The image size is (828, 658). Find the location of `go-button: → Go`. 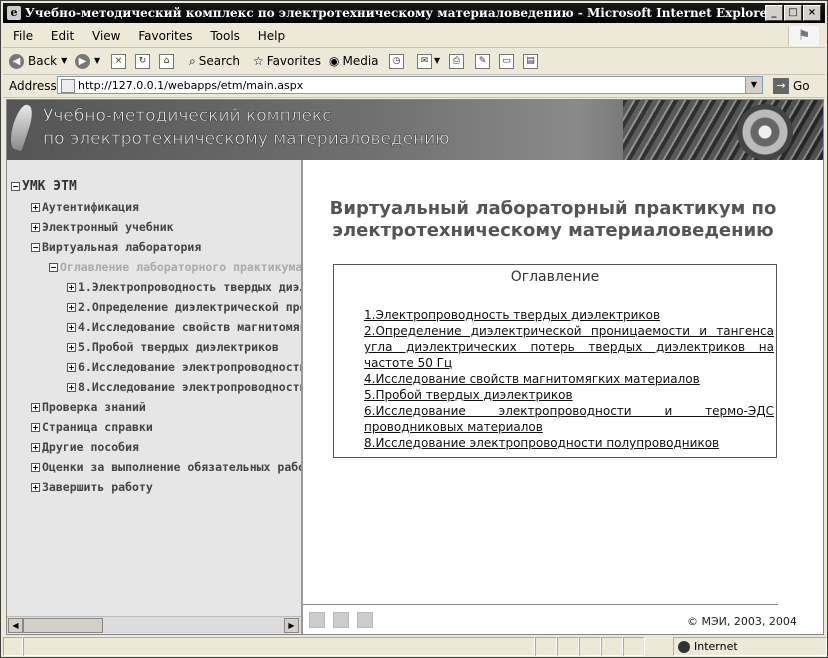

go-button: → Go is located at coordinates (791, 86).